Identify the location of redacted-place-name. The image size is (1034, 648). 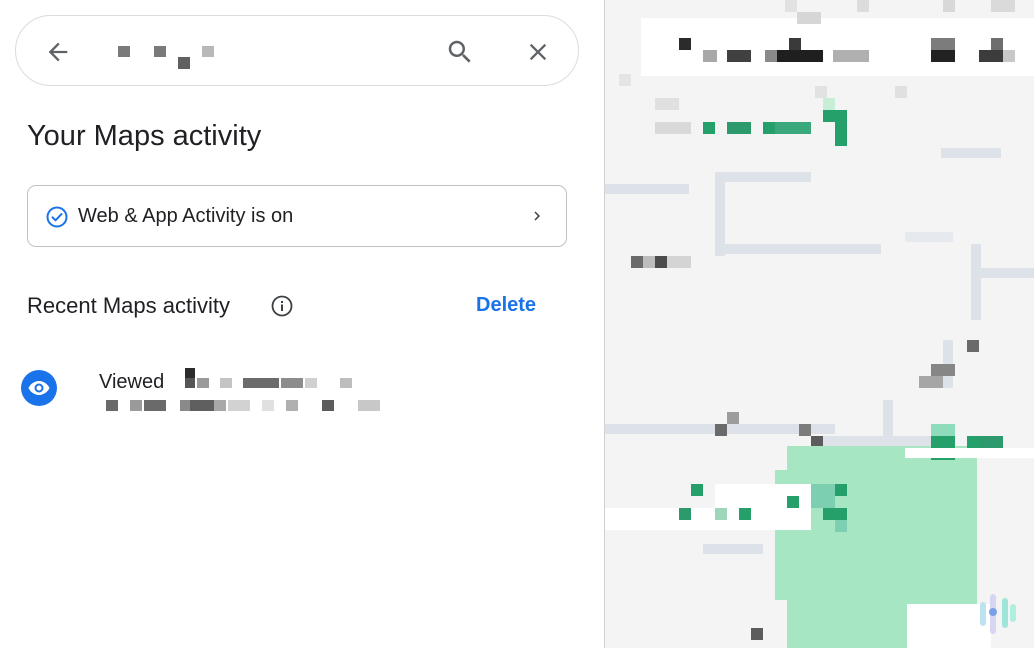
(270, 382).